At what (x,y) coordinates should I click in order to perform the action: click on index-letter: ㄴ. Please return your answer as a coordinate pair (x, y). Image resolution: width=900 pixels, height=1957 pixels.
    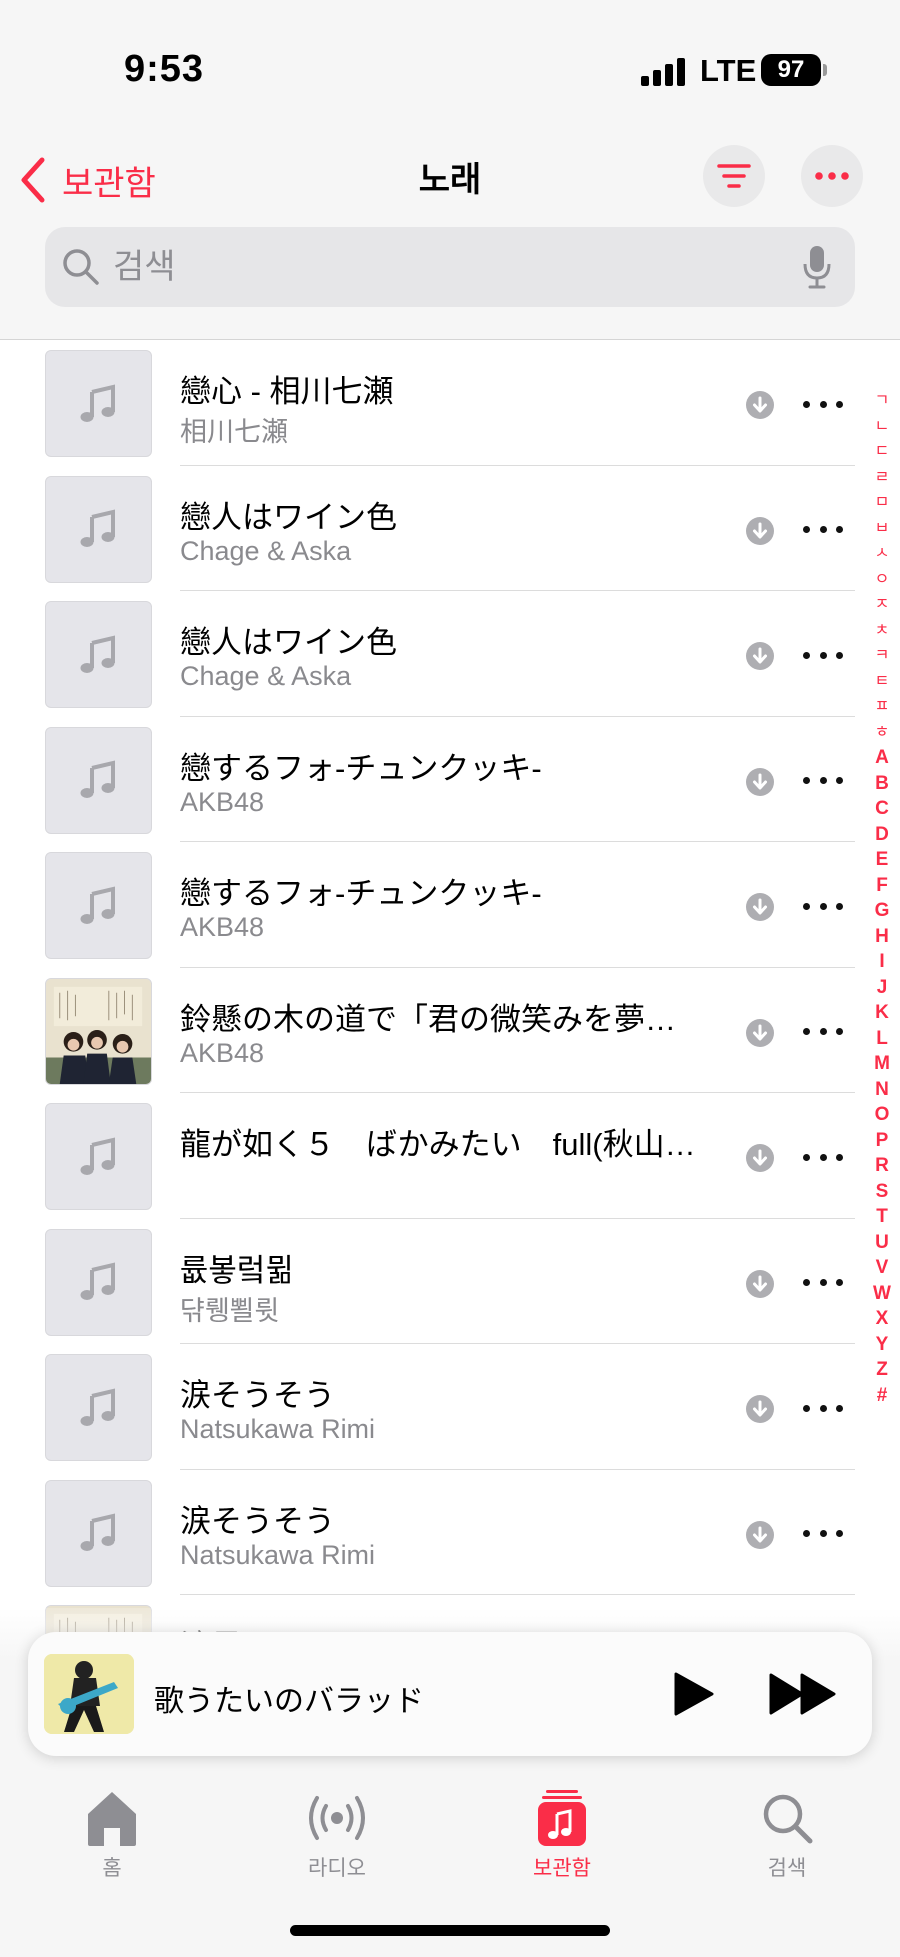
    Looking at the image, I should click on (882, 427).